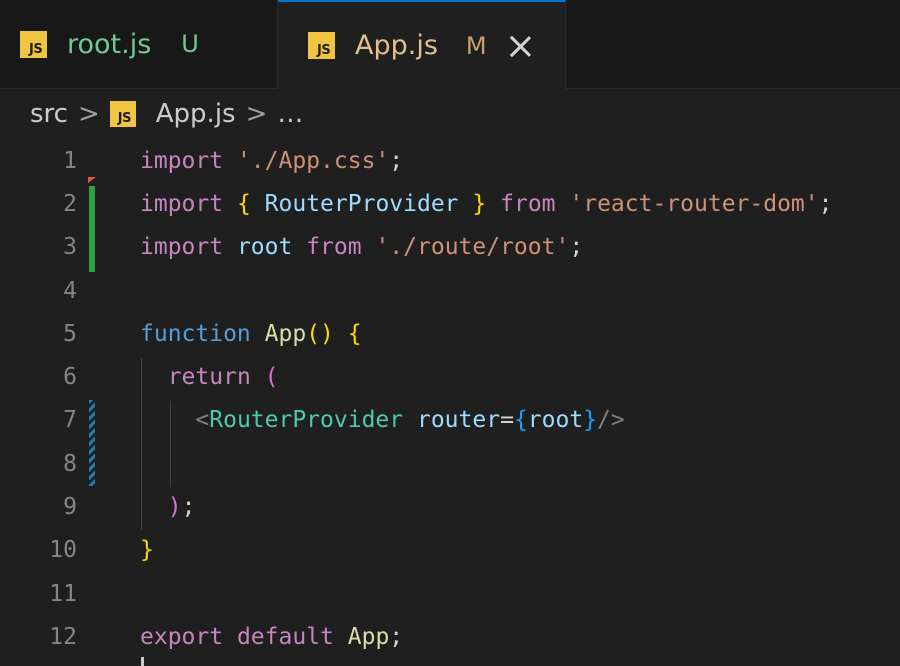  I want to click on breadcrumb-file: App.js, so click(196, 114).